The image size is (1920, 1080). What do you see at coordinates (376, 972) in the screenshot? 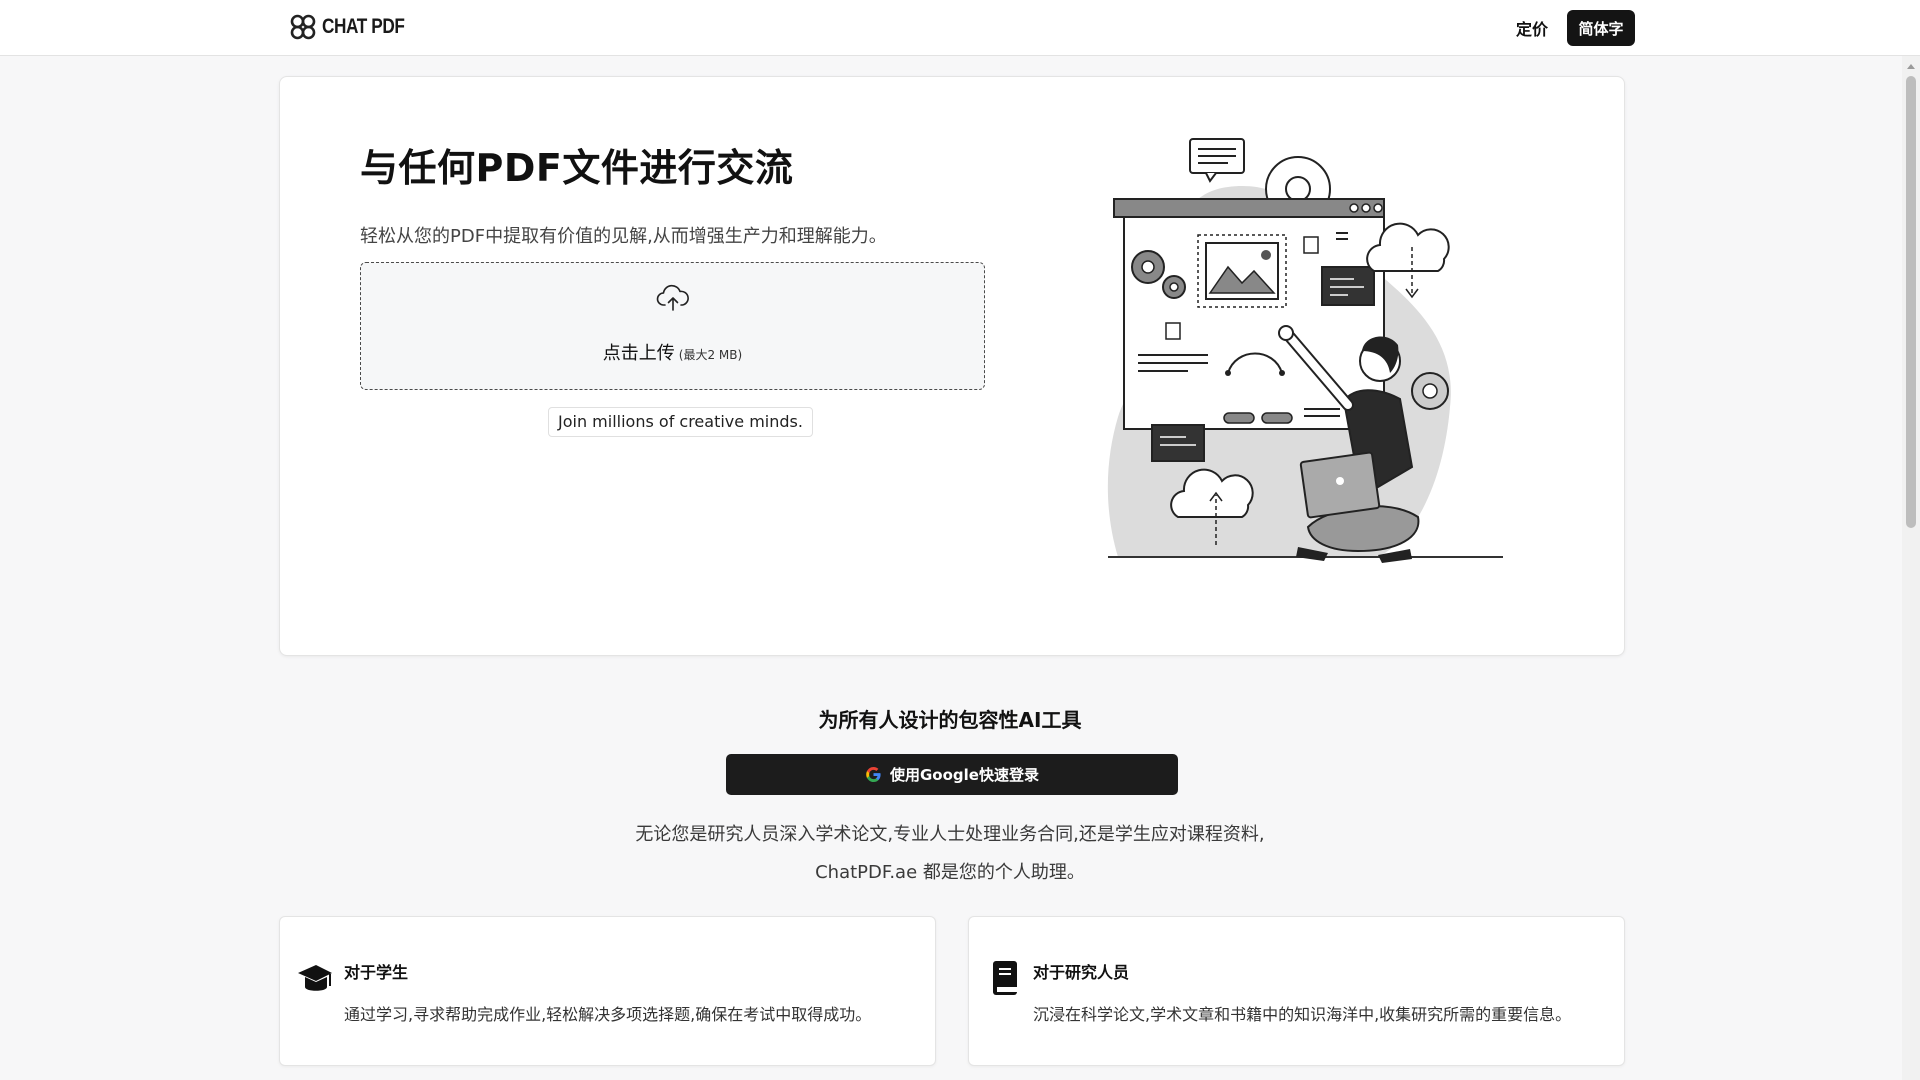
I see `card-title: 对于学生` at bounding box center [376, 972].